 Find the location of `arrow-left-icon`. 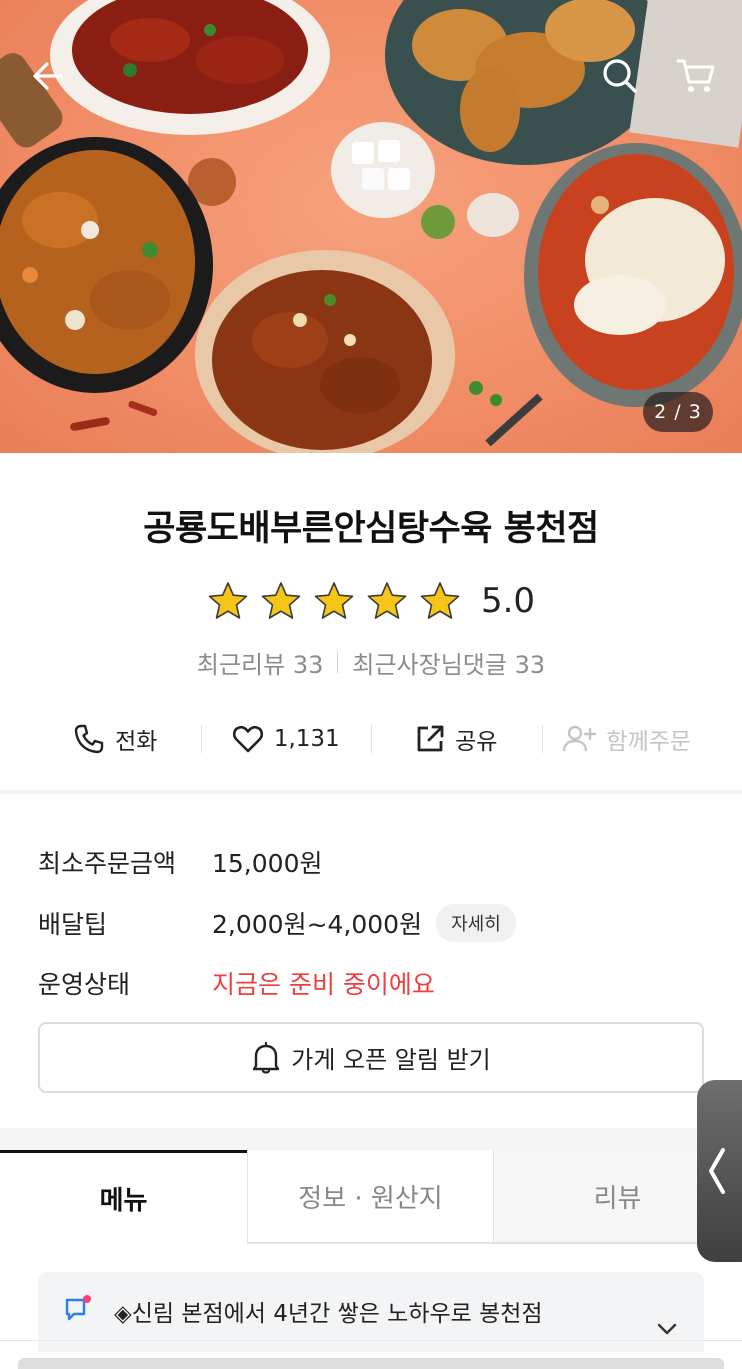

arrow-left-icon is located at coordinates (48, 76).